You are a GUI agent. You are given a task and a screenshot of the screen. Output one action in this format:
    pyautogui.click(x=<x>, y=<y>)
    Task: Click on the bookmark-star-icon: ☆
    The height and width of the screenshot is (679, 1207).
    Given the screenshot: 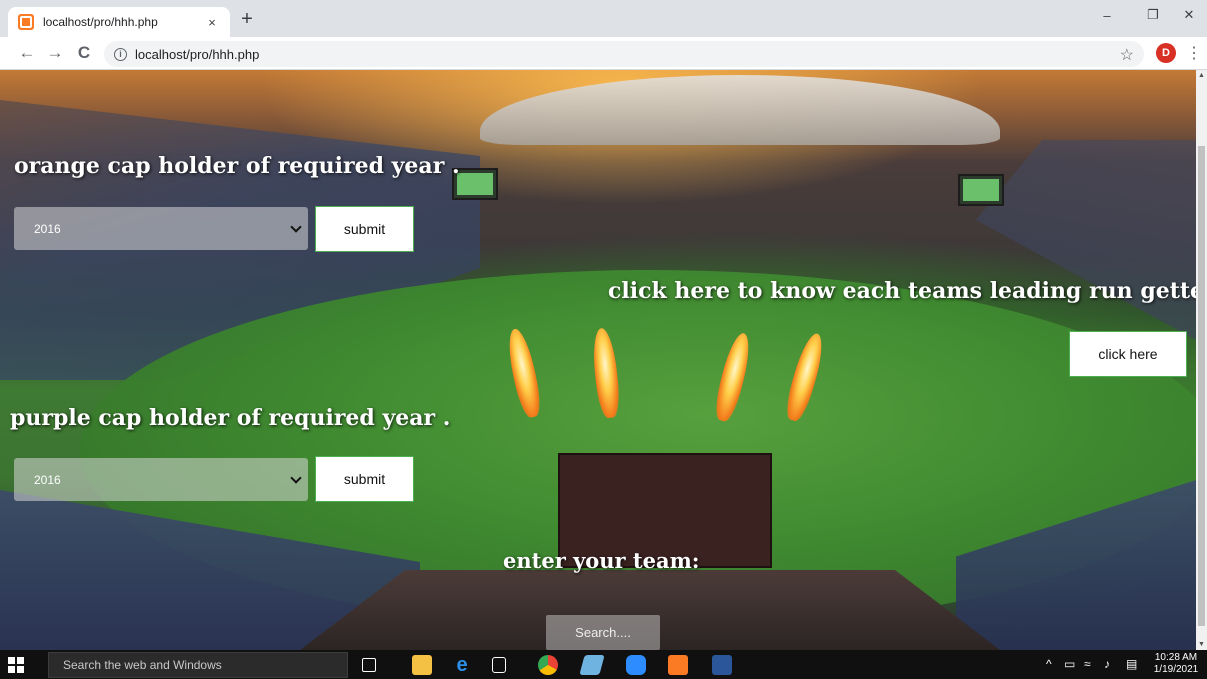 What is the action you would take?
    pyautogui.click(x=1127, y=55)
    